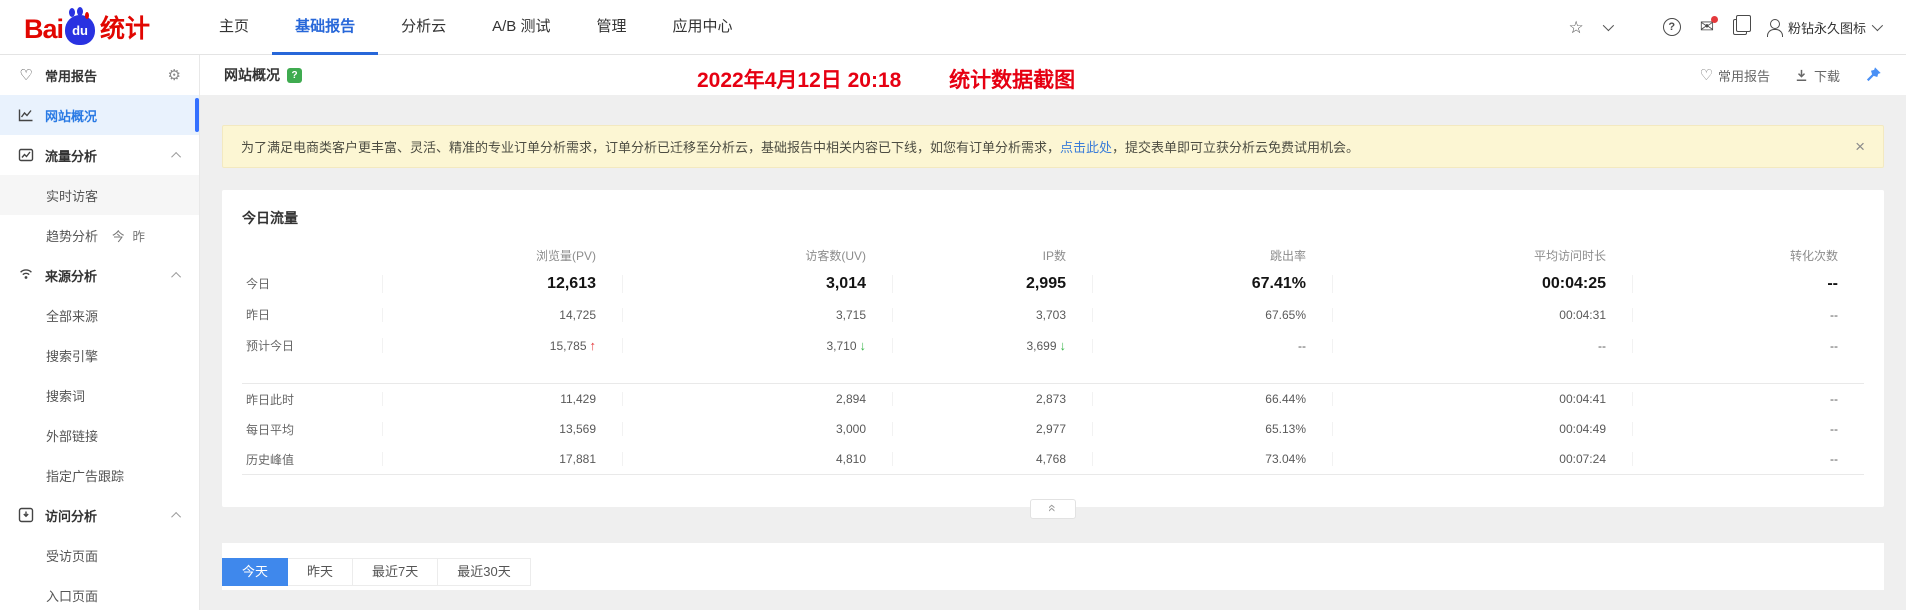 The width and height of the screenshot is (1906, 610). I want to click on column-header-ip: IP数, so click(1054, 255).